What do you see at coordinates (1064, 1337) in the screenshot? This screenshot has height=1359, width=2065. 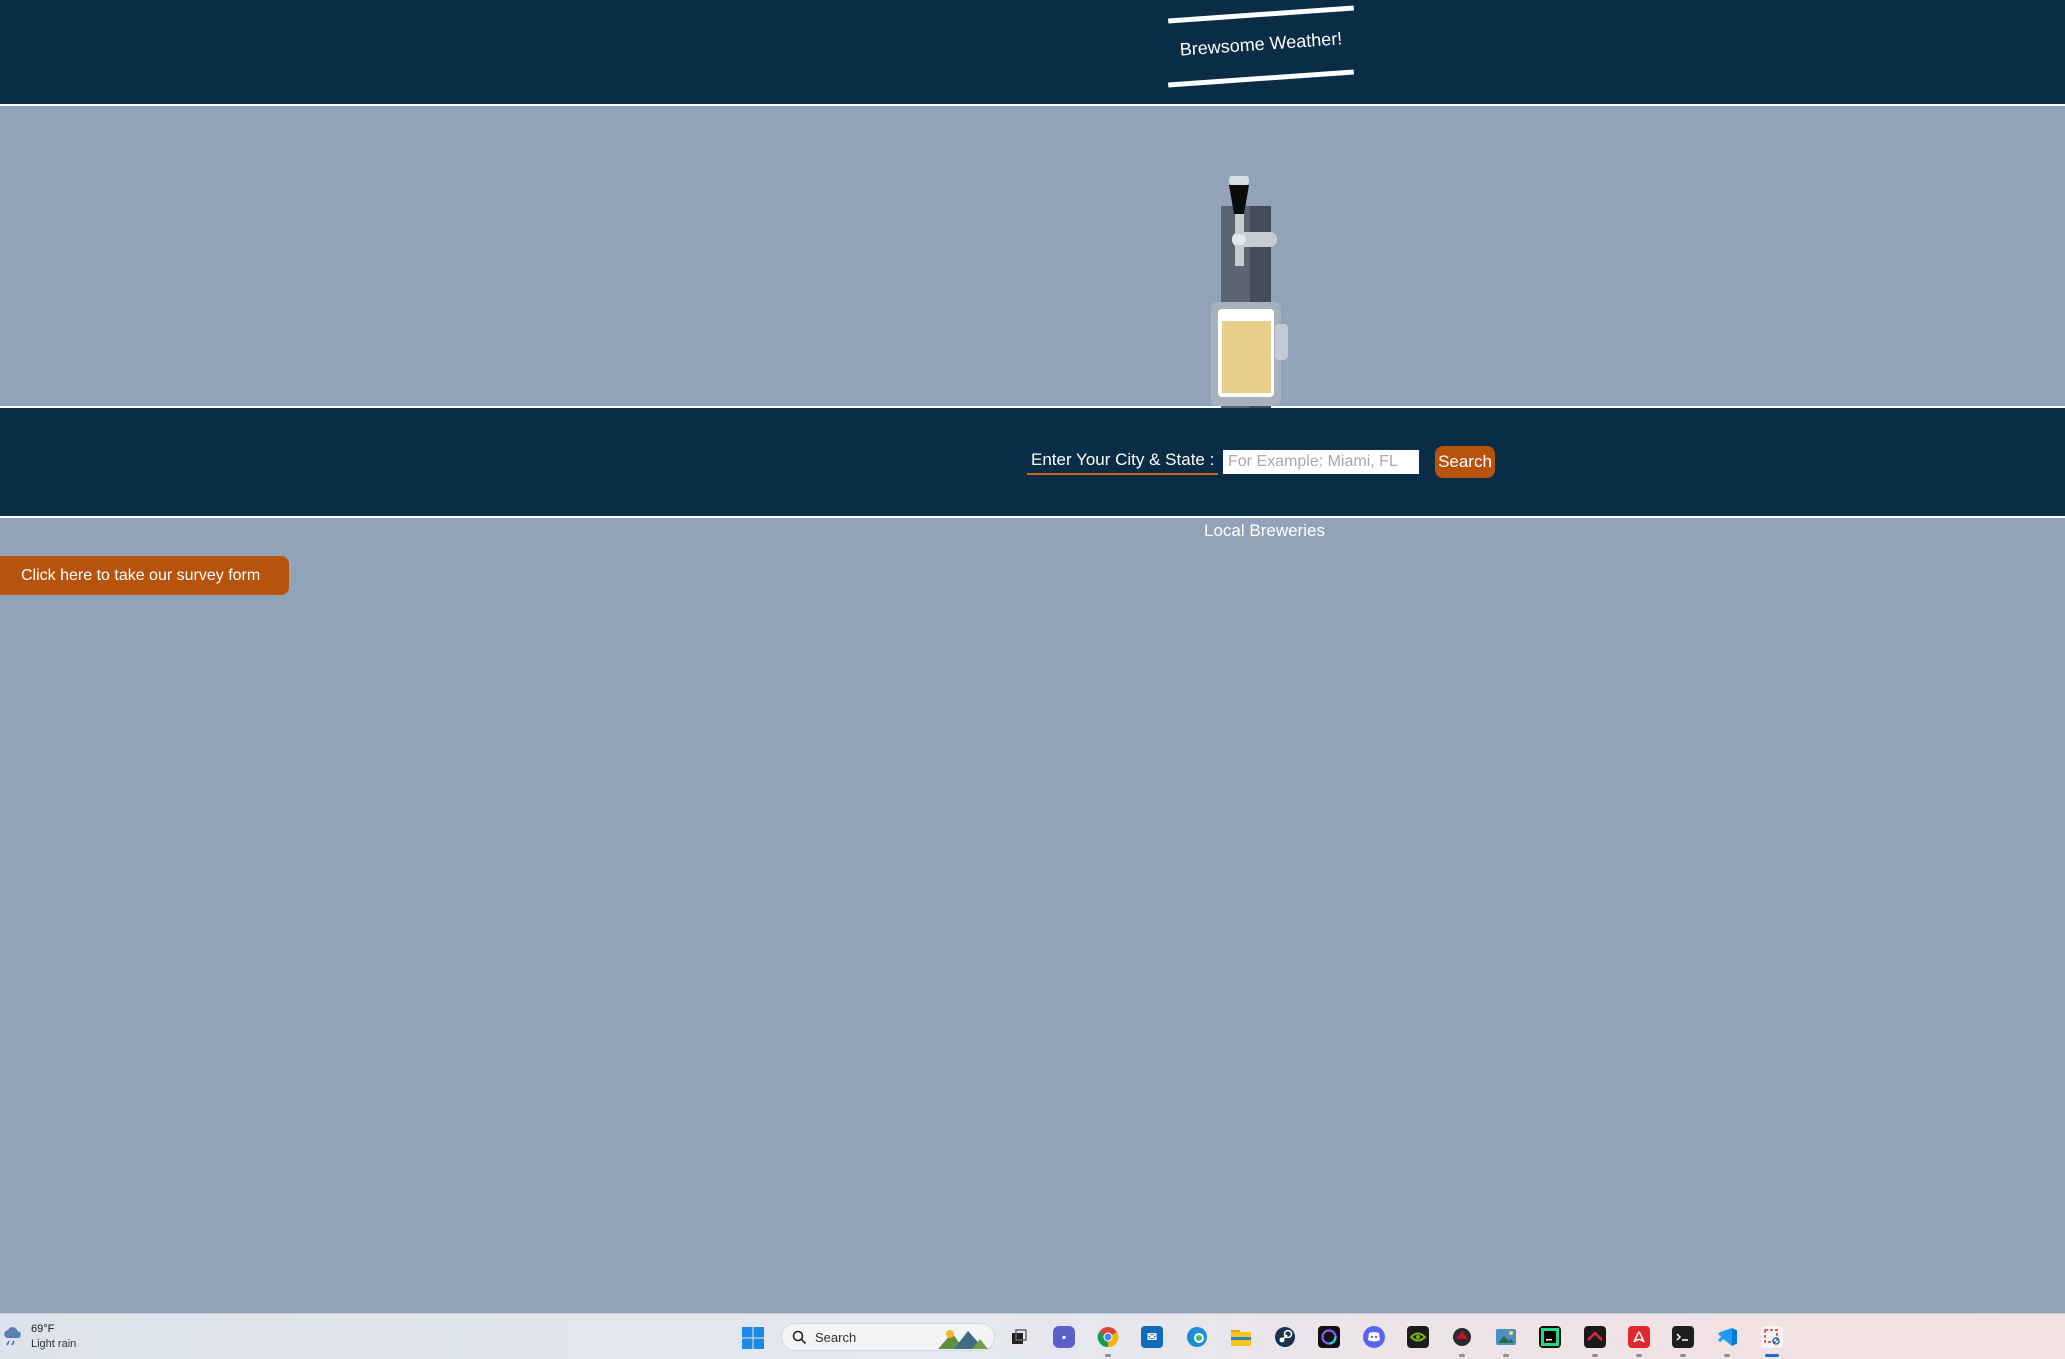 I see `teams-icon: ▪` at bounding box center [1064, 1337].